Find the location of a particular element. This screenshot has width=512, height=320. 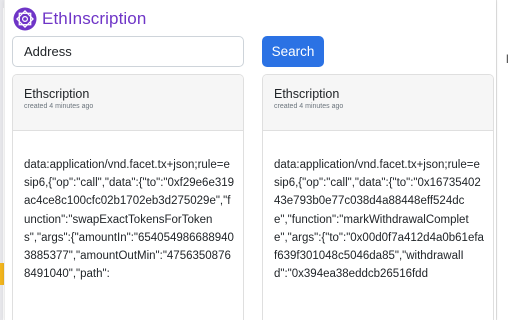

popup-header: EthInscription is located at coordinates (79, 19).